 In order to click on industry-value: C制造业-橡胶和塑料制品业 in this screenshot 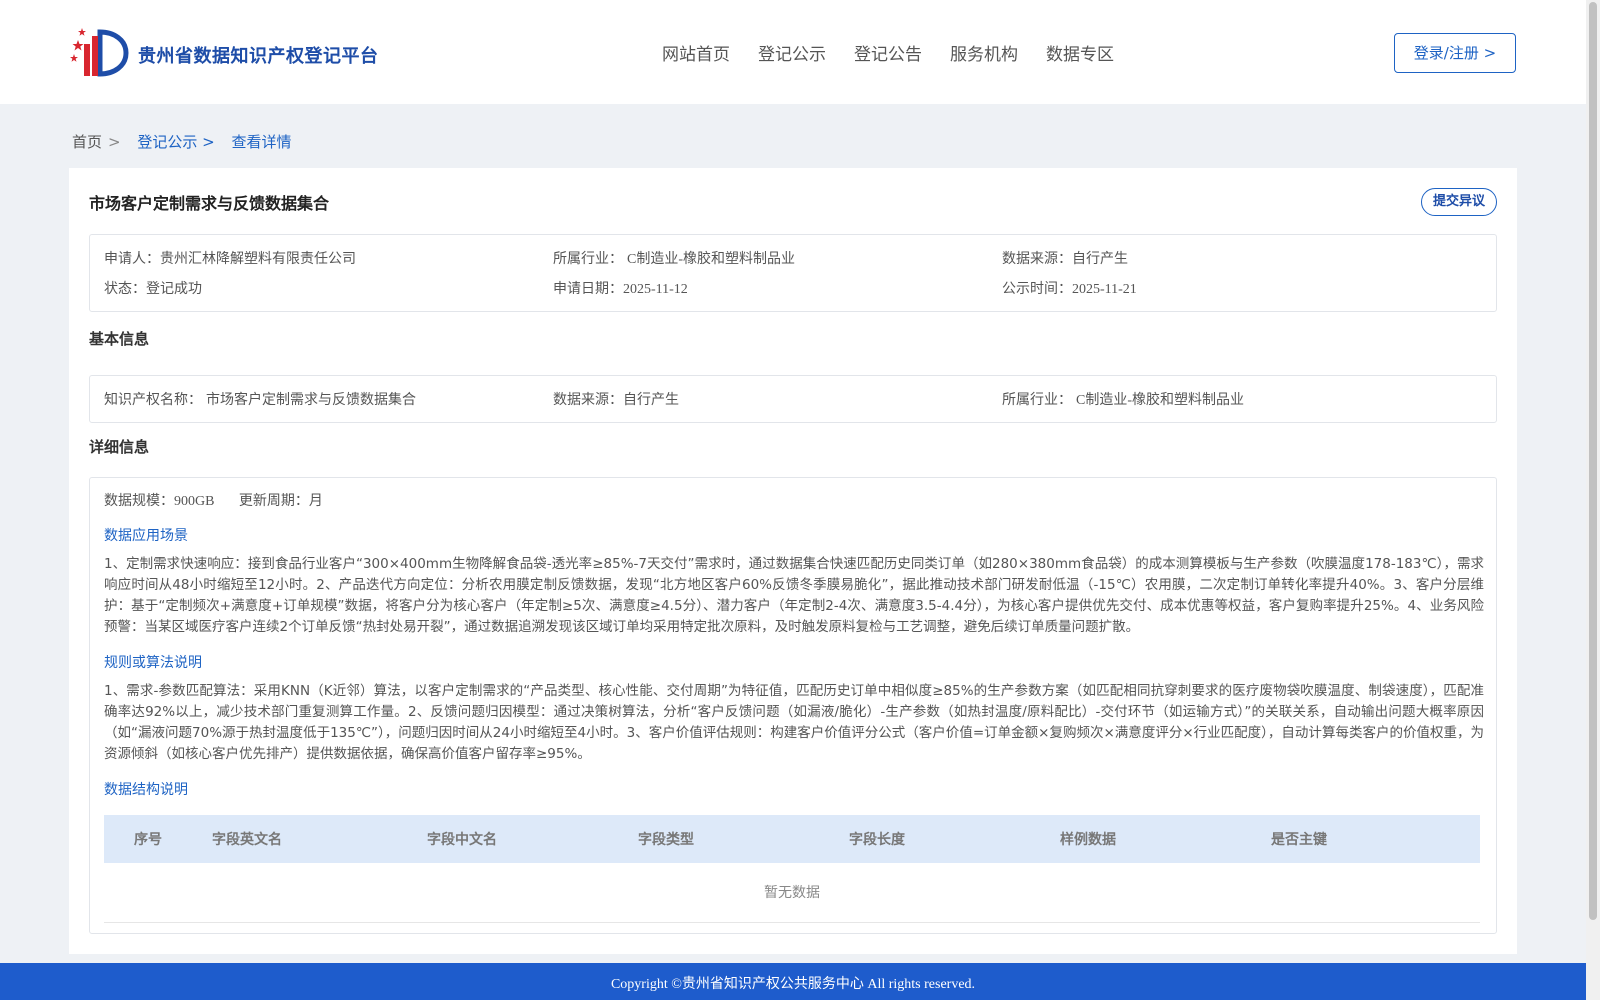, I will do `click(711, 259)`.